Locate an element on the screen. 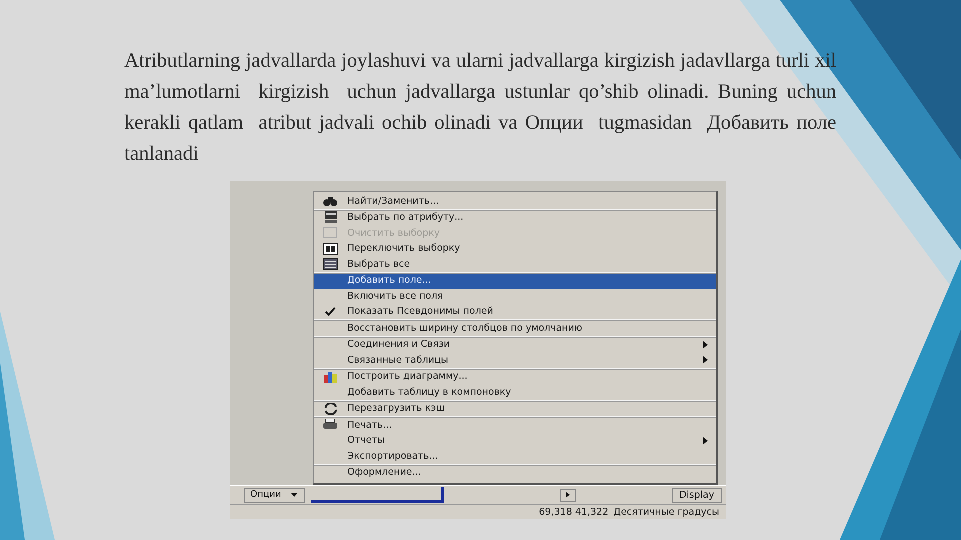  menu-item: Выбрать все is located at coordinates (515, 264).